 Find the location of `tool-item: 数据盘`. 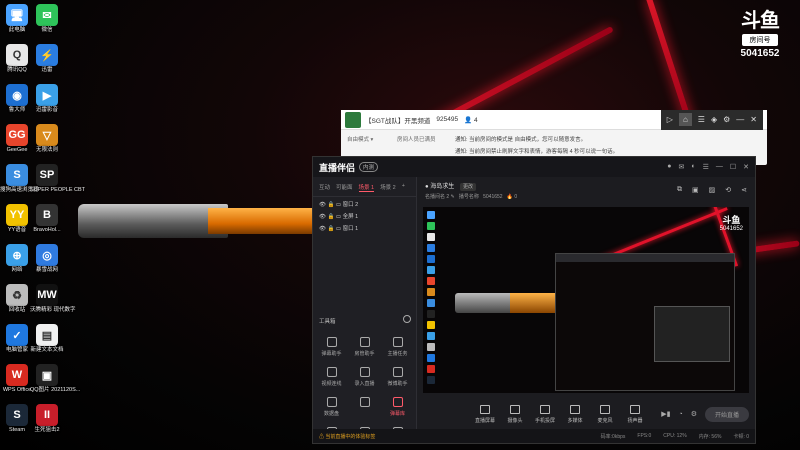

tool-item: 数据盘 is located at coordinates (331, 407).